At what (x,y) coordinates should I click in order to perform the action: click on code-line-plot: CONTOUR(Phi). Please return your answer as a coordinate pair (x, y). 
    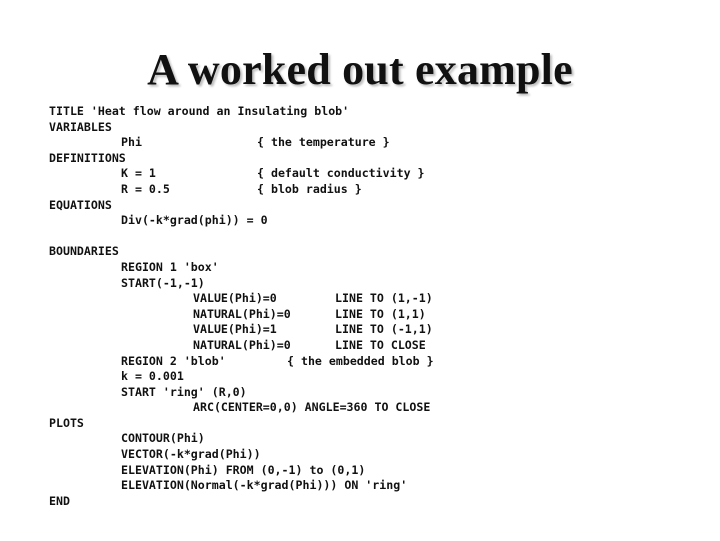
    Looking at the image, I should click on (127, 439).